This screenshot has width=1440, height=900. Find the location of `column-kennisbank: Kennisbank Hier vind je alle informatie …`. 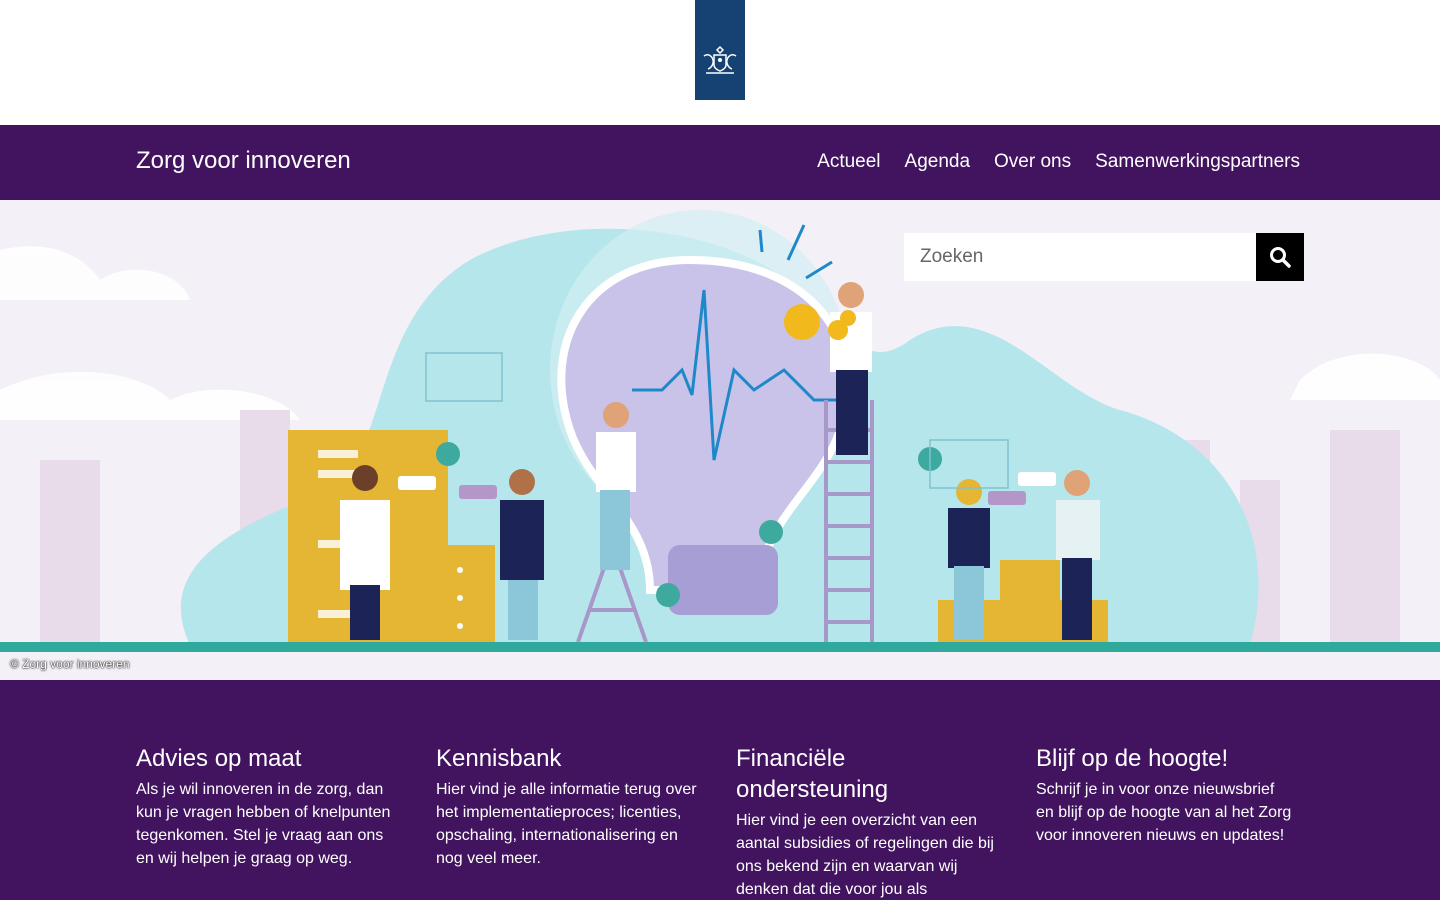

column-kennisbank: Kennisbank Hier vind je alle informatie … is located at coordinates (568, 806).